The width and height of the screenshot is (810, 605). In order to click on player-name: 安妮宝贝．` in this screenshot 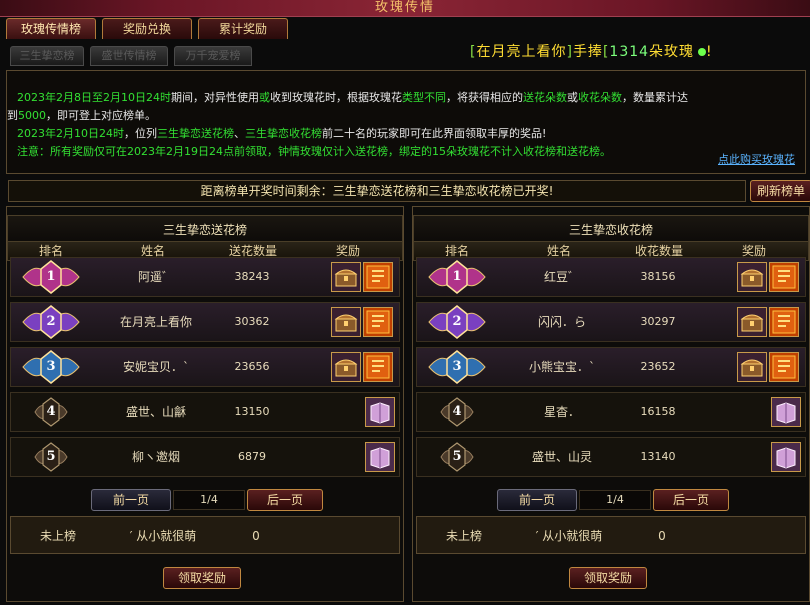, I will do `click(155, 367)`.